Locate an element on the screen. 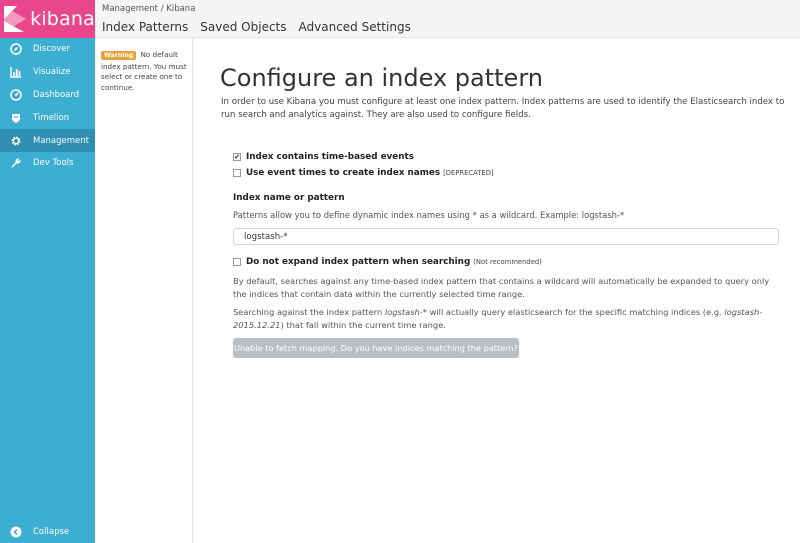 The width and height of the screenshot is (800, 543). sidebar-item-label: Dev Tools is located at coordinates (53, 163).